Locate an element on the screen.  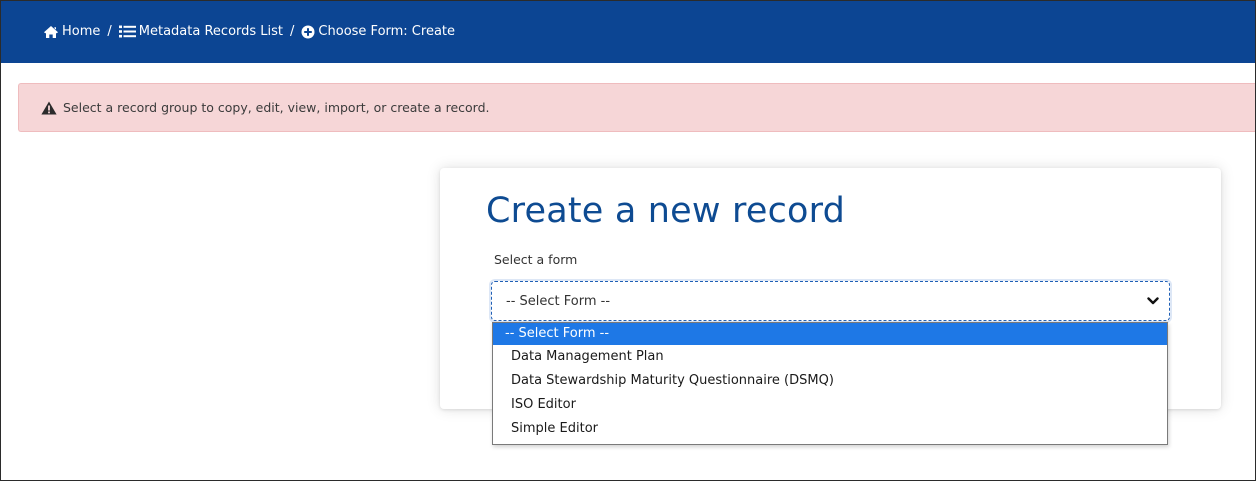
form-option-placeholder: -- Select Form -- is located at coordinates (830, 334).